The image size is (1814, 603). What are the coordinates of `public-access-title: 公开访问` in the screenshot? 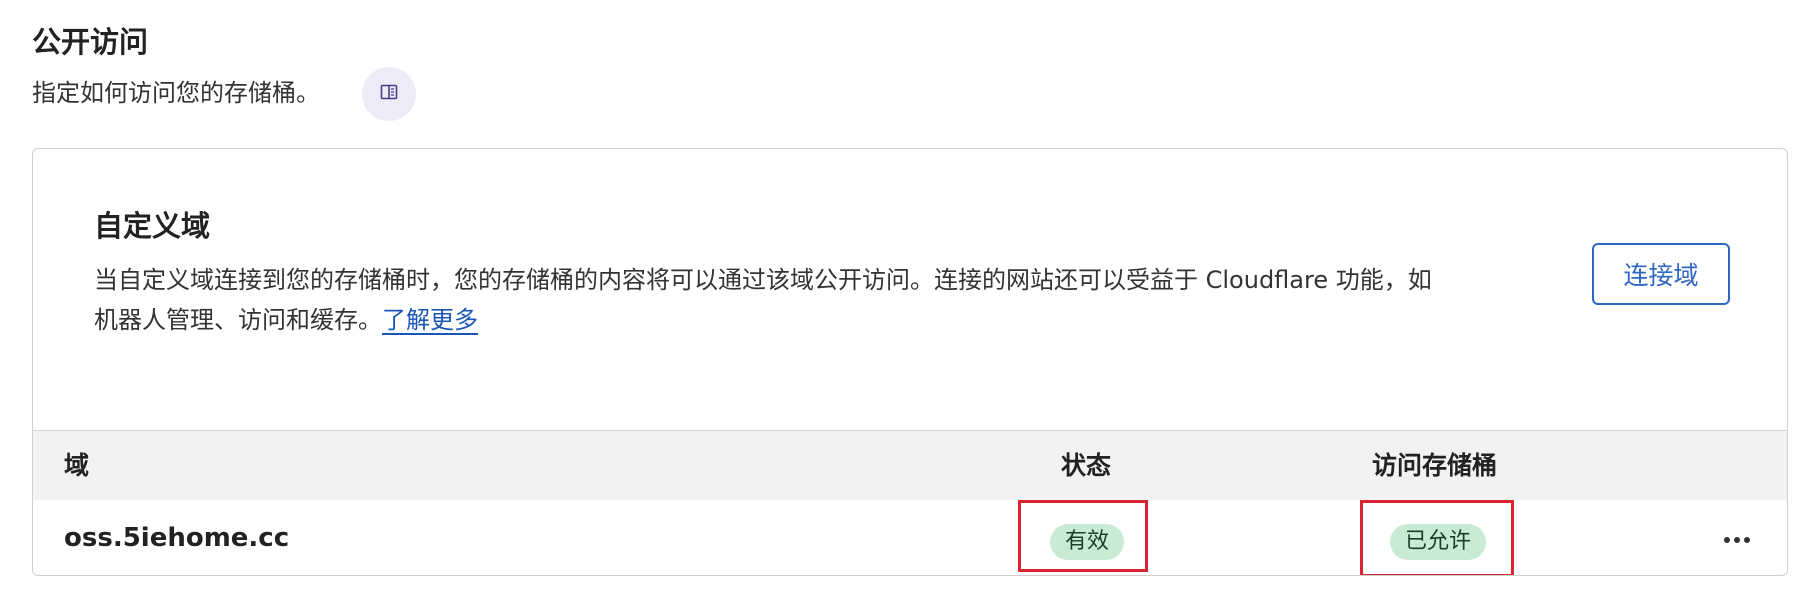 It's located at (90, 42).